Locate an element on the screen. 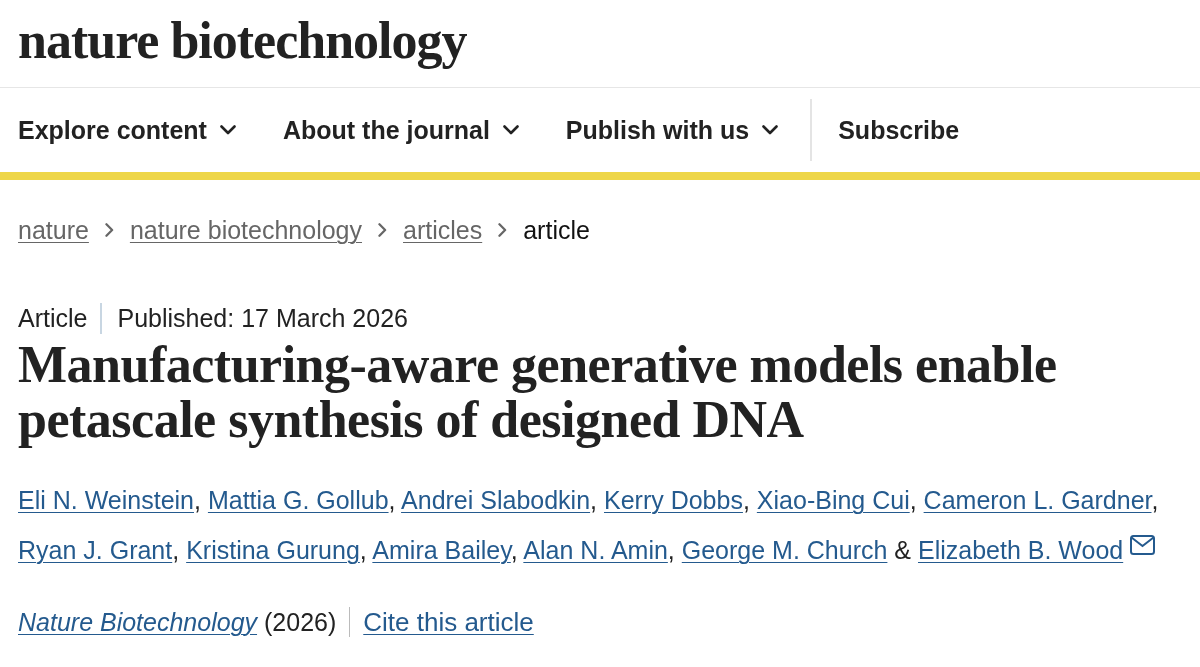 The image size is (1200, 667). article-type: Article is located at coordinates (53, 318).